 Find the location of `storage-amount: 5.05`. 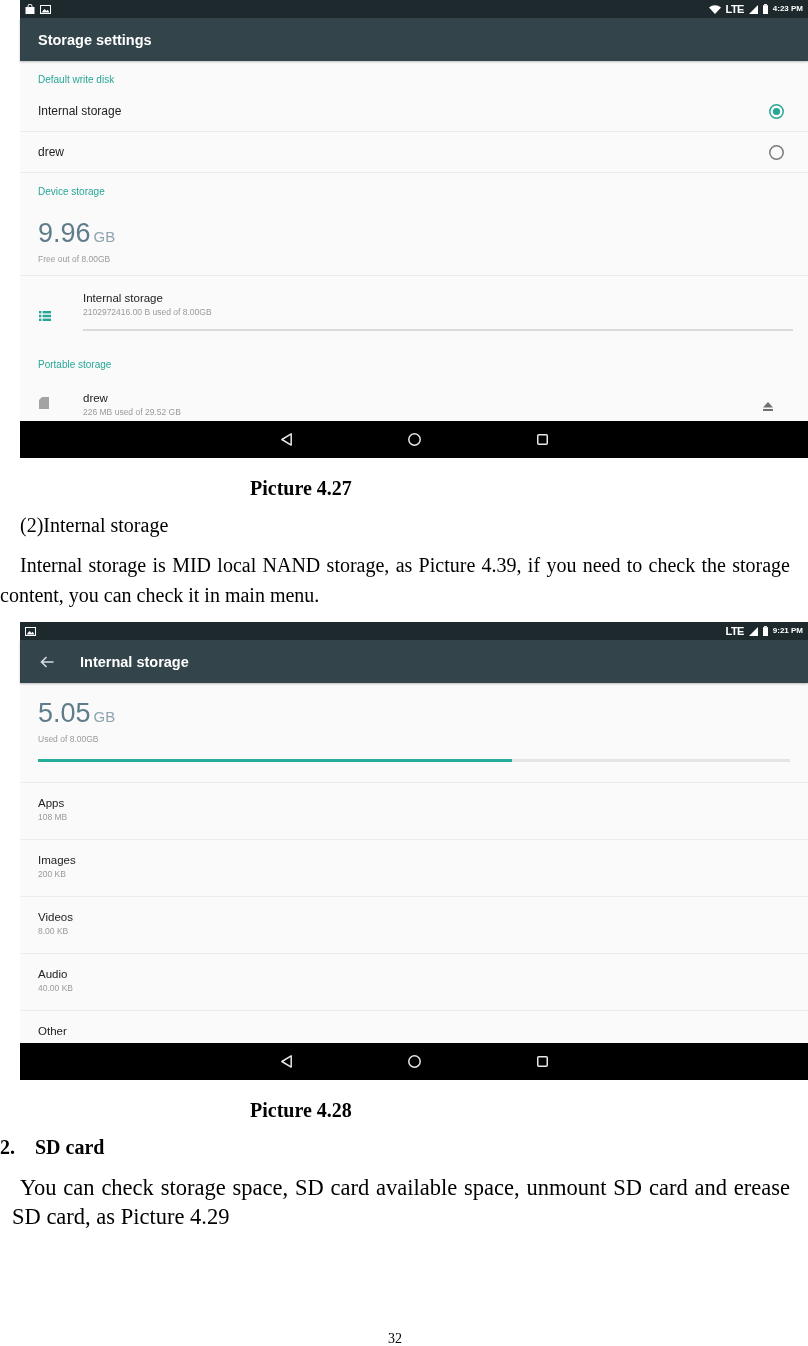

storage-amount: 5.05 is located at coordinates (64, 713).